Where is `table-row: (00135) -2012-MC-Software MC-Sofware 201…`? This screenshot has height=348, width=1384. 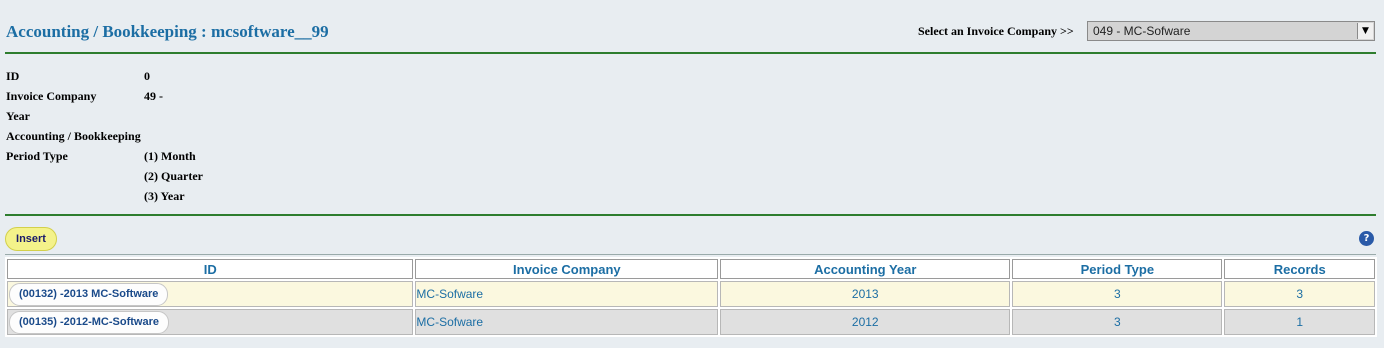 table-row: (00135) -2012-MC-Software MC-Sofware 201… is located at coordinates (691, 322).